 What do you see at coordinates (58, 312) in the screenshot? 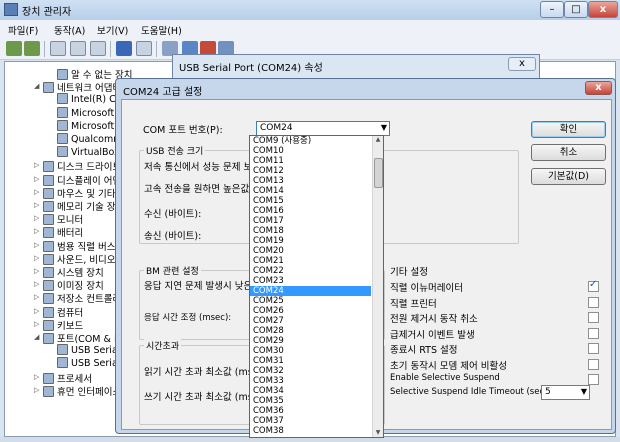
I see `tree-item: ▷ 컴퓨터` at bounding box center [58, 312].